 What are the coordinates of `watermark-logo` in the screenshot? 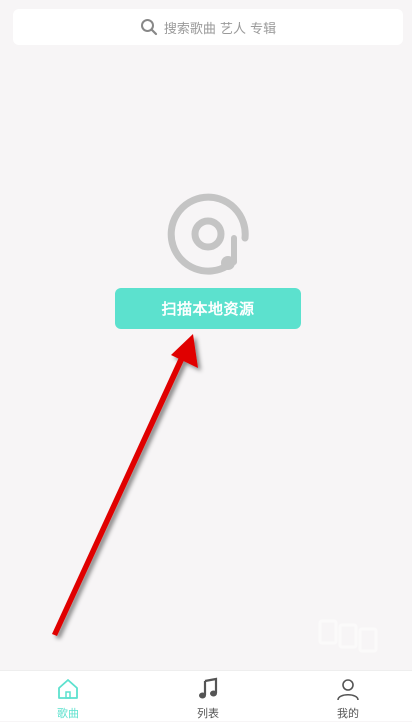 It's located at (351, 635).